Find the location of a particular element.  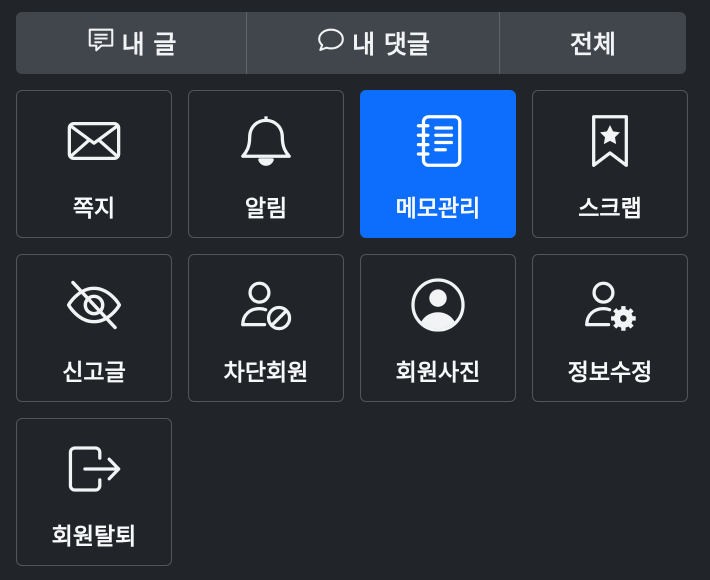

tile-member-photo: 회원사진 is located at coordinates (438, 328).